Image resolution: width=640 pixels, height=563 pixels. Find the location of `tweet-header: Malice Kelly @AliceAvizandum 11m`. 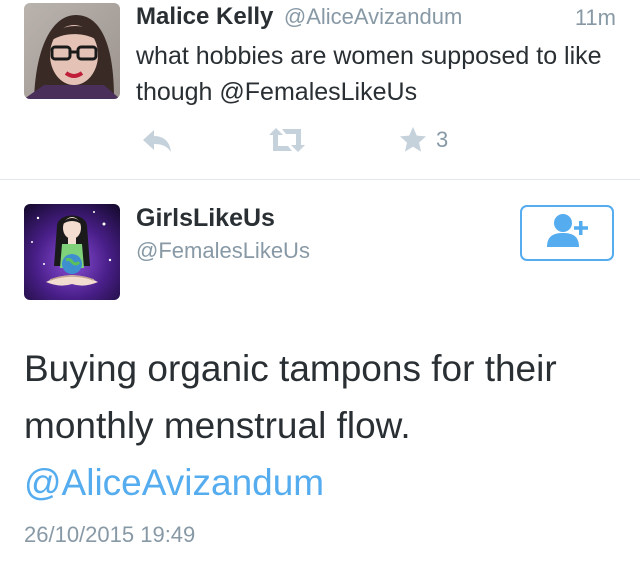

tweet-header: Malice Kelly @AliceAvizandum 11m is located at coordinates (376, 18).